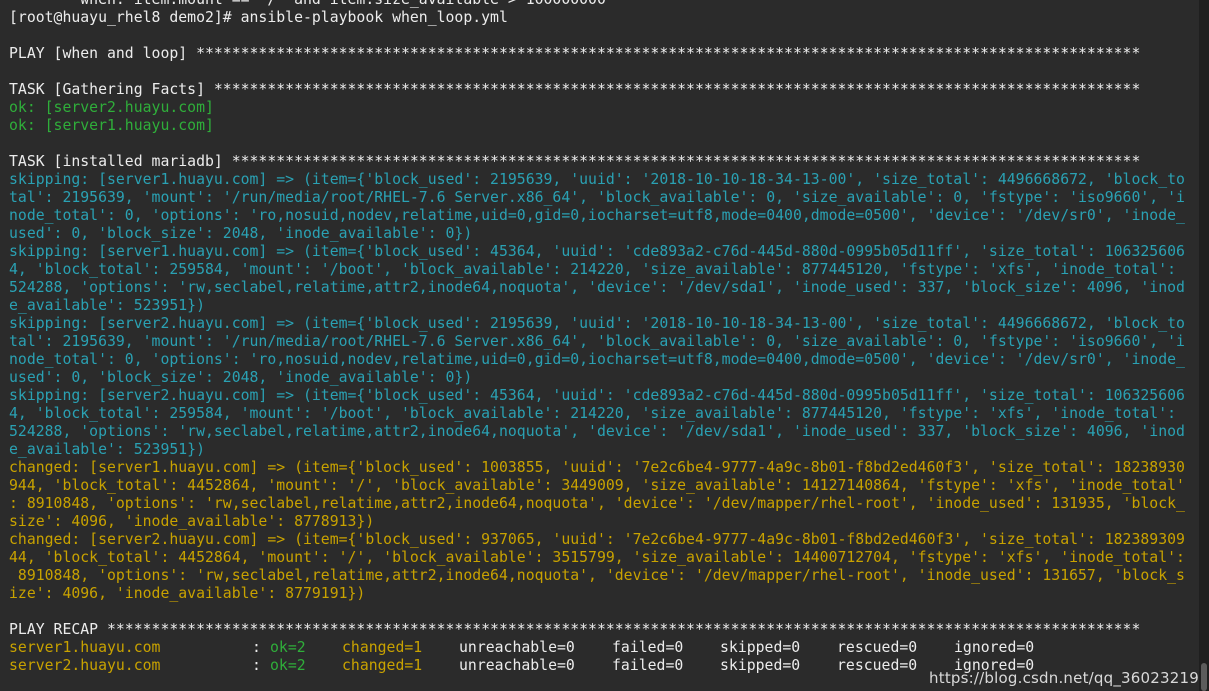 Image resolution: width=1209 pixels, height=691 pixels. I want to click on recap-host: server1.huayu.com, so click(85, 647).